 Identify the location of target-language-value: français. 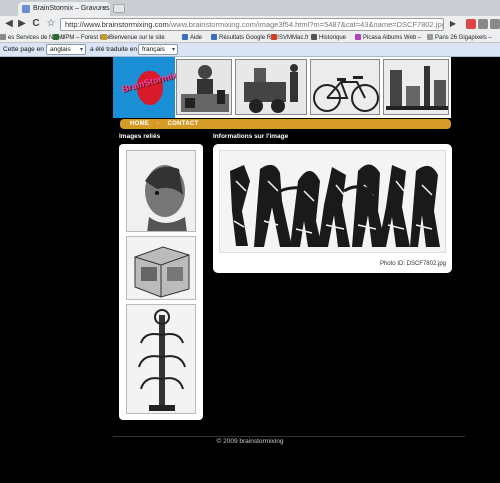
(153, 49).